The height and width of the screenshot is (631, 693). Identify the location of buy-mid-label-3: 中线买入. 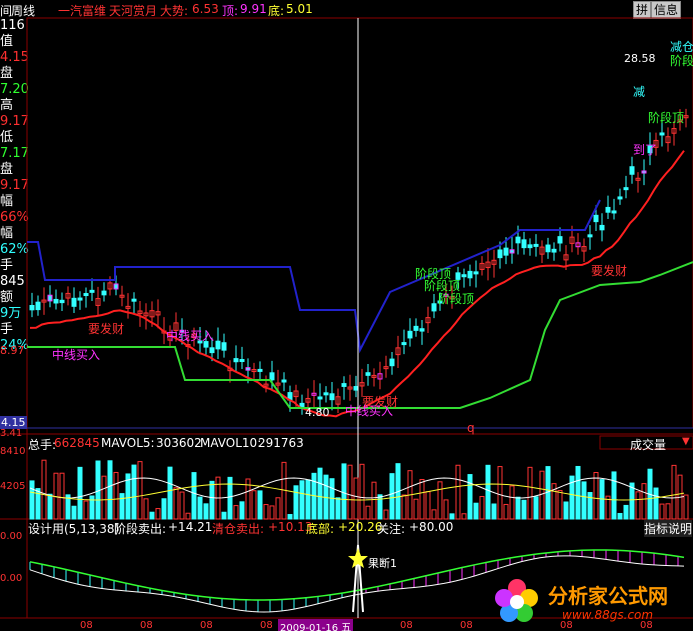
(369, 411).